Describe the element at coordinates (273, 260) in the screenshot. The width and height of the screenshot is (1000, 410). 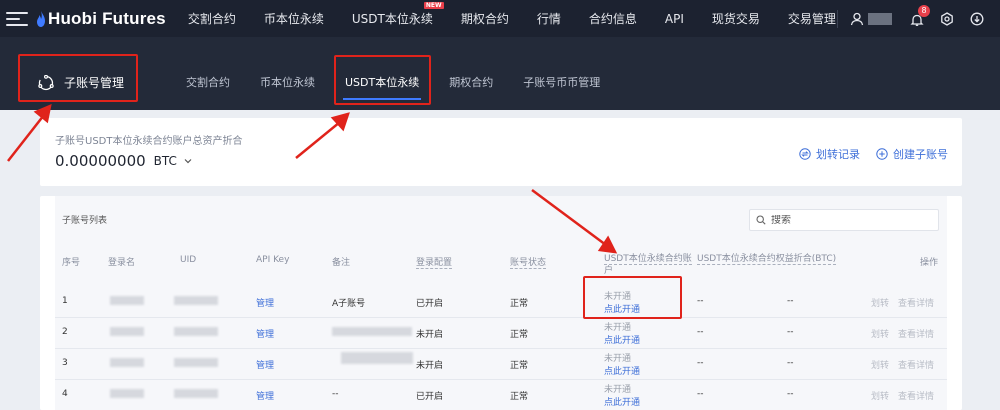
I see `col-api-key: API Key` at that location.